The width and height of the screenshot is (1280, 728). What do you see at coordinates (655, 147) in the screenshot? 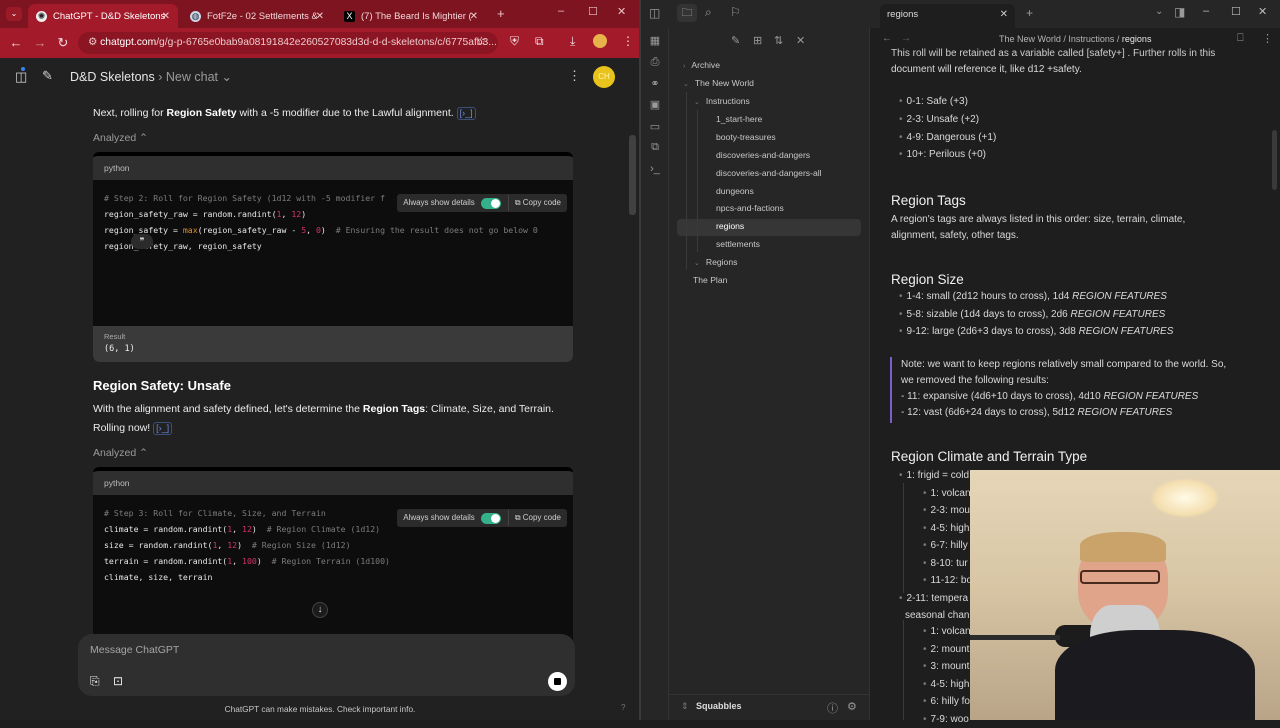
I see `templates-copy-icon: ⧉` at bounding box center [655, 147].